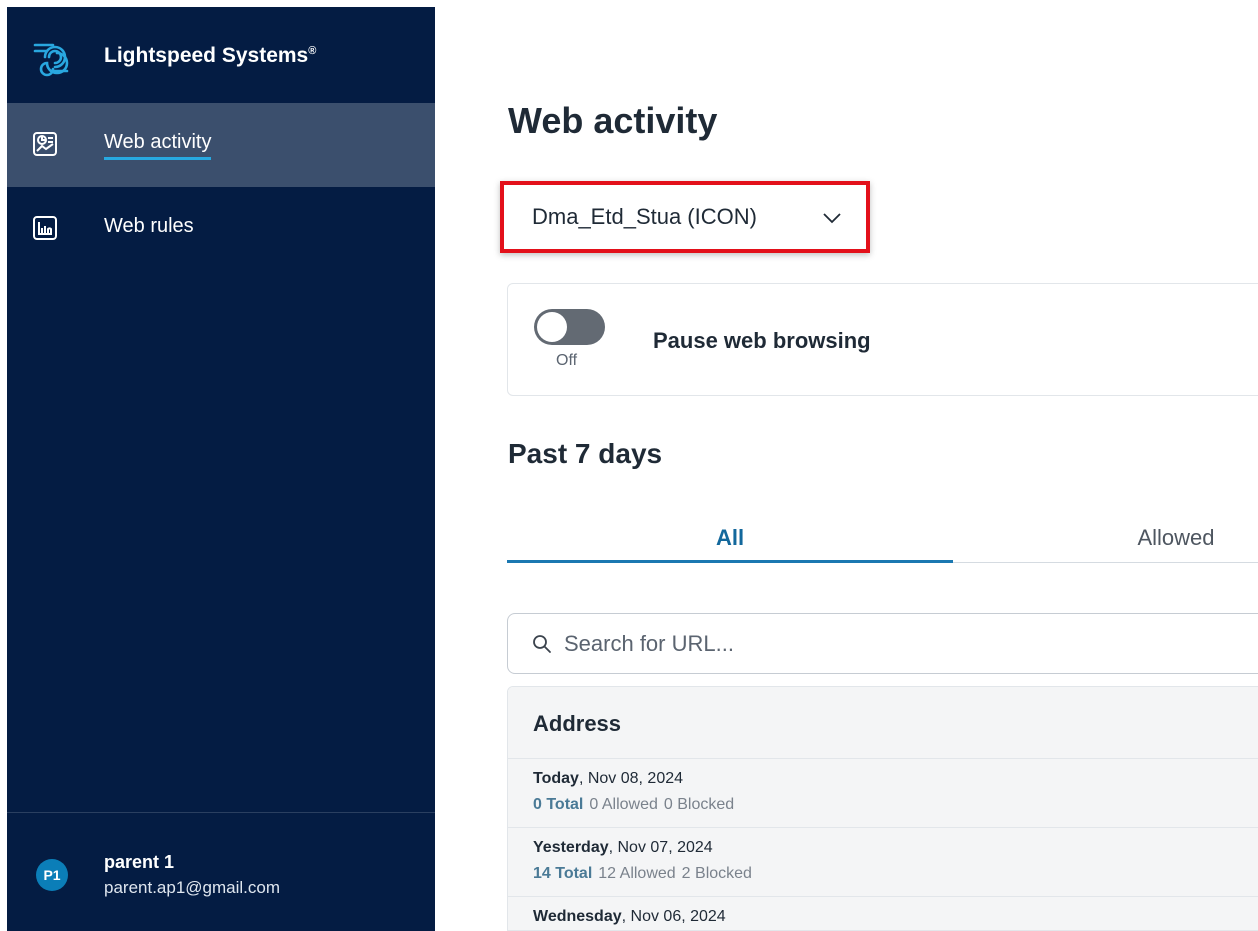  I want to click on sidebar-divider, so click(221, 812).